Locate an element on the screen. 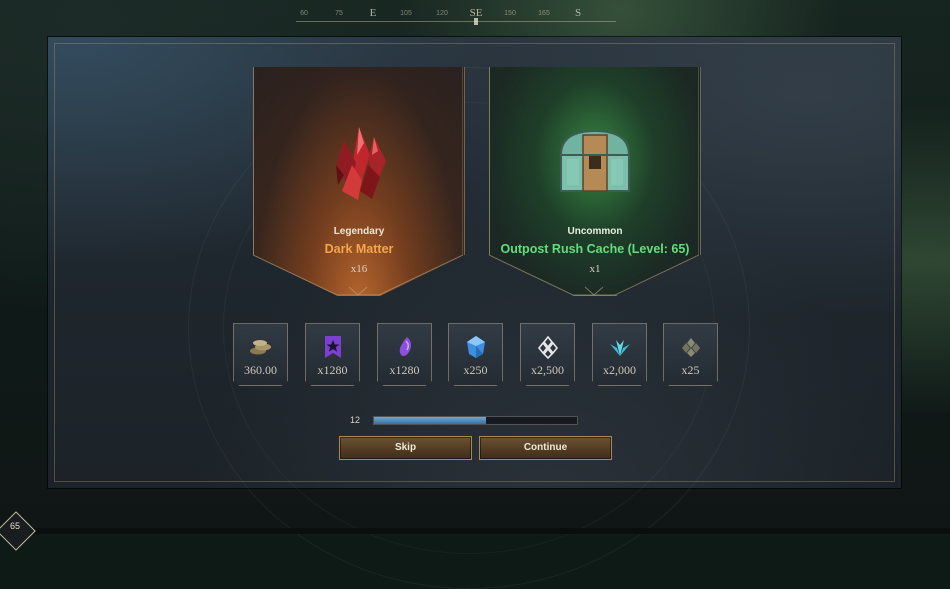  compass-direction-e: E is located at coordinates (373, 13).